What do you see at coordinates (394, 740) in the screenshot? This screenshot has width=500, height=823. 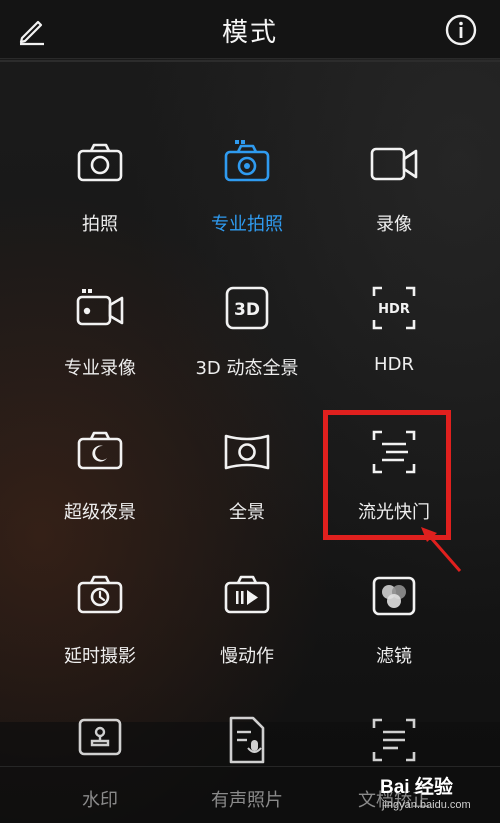 I see `document-scan-icon` at bounding box center [394, 740].